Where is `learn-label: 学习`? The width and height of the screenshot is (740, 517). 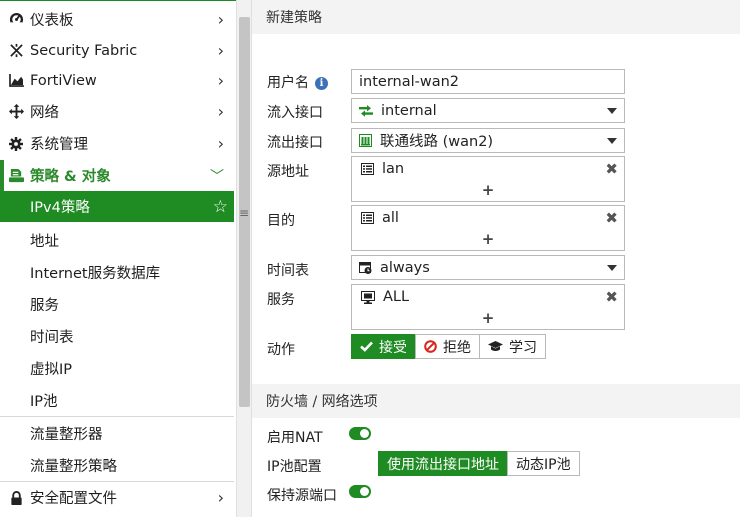
learn-label: 学习 is located at coordinates (523, 347).